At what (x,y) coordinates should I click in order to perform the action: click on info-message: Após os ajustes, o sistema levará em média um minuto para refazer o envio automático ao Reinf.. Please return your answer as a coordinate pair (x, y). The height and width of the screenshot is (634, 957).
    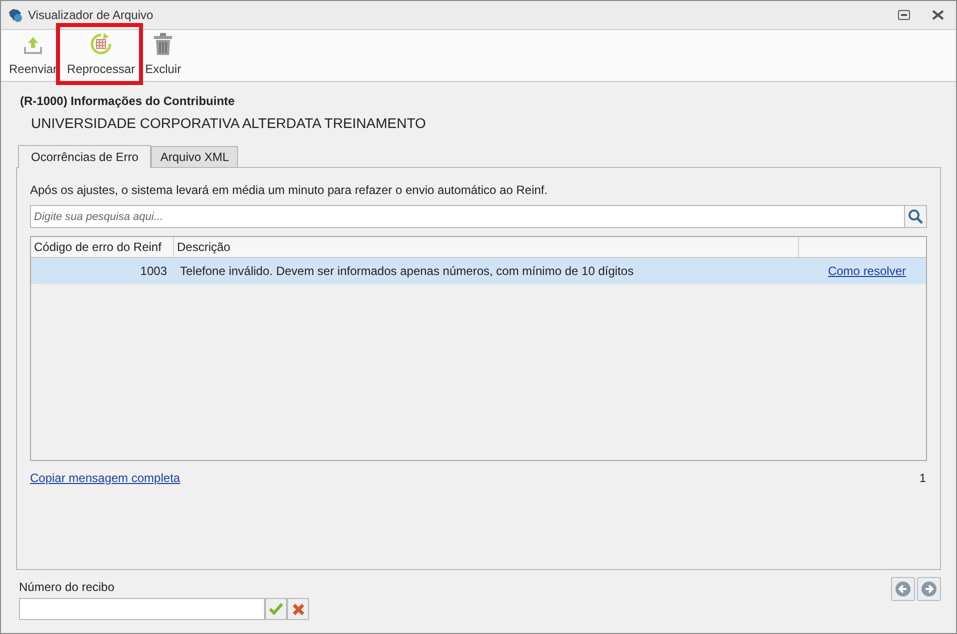
    Looking at the image, I should click on (289, 190).